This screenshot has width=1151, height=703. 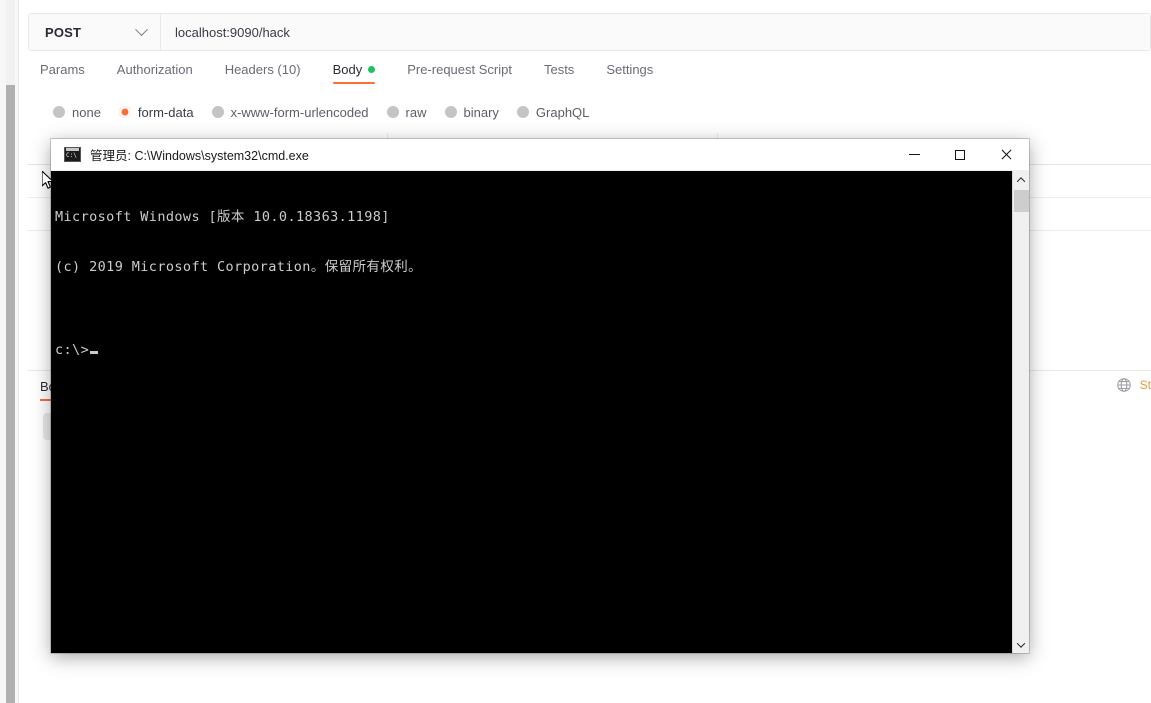 I want to click on tab-label: Tests, so click(x=559, y=69).